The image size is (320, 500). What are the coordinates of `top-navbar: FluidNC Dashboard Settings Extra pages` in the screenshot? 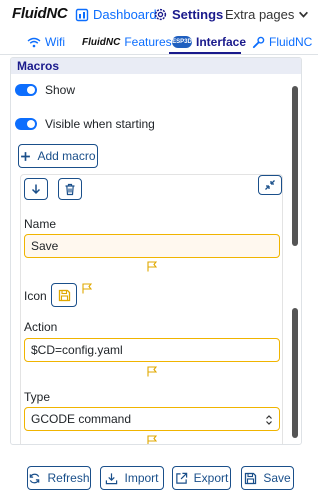 It's located at (159, 15).